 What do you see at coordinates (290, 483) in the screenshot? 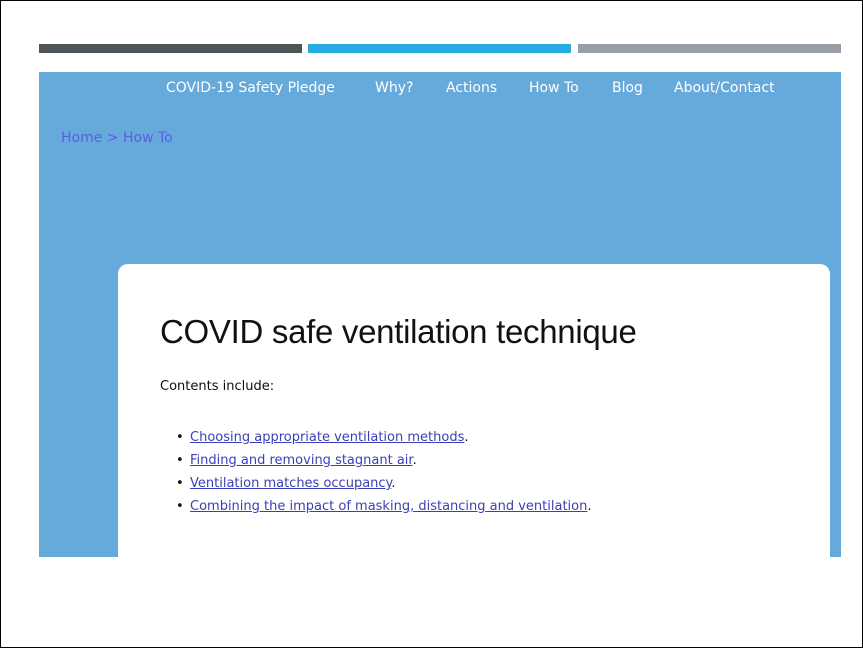
I see `contents-link-occupancy: Ventilation matches occupancy` at bounding box center [290, 483].